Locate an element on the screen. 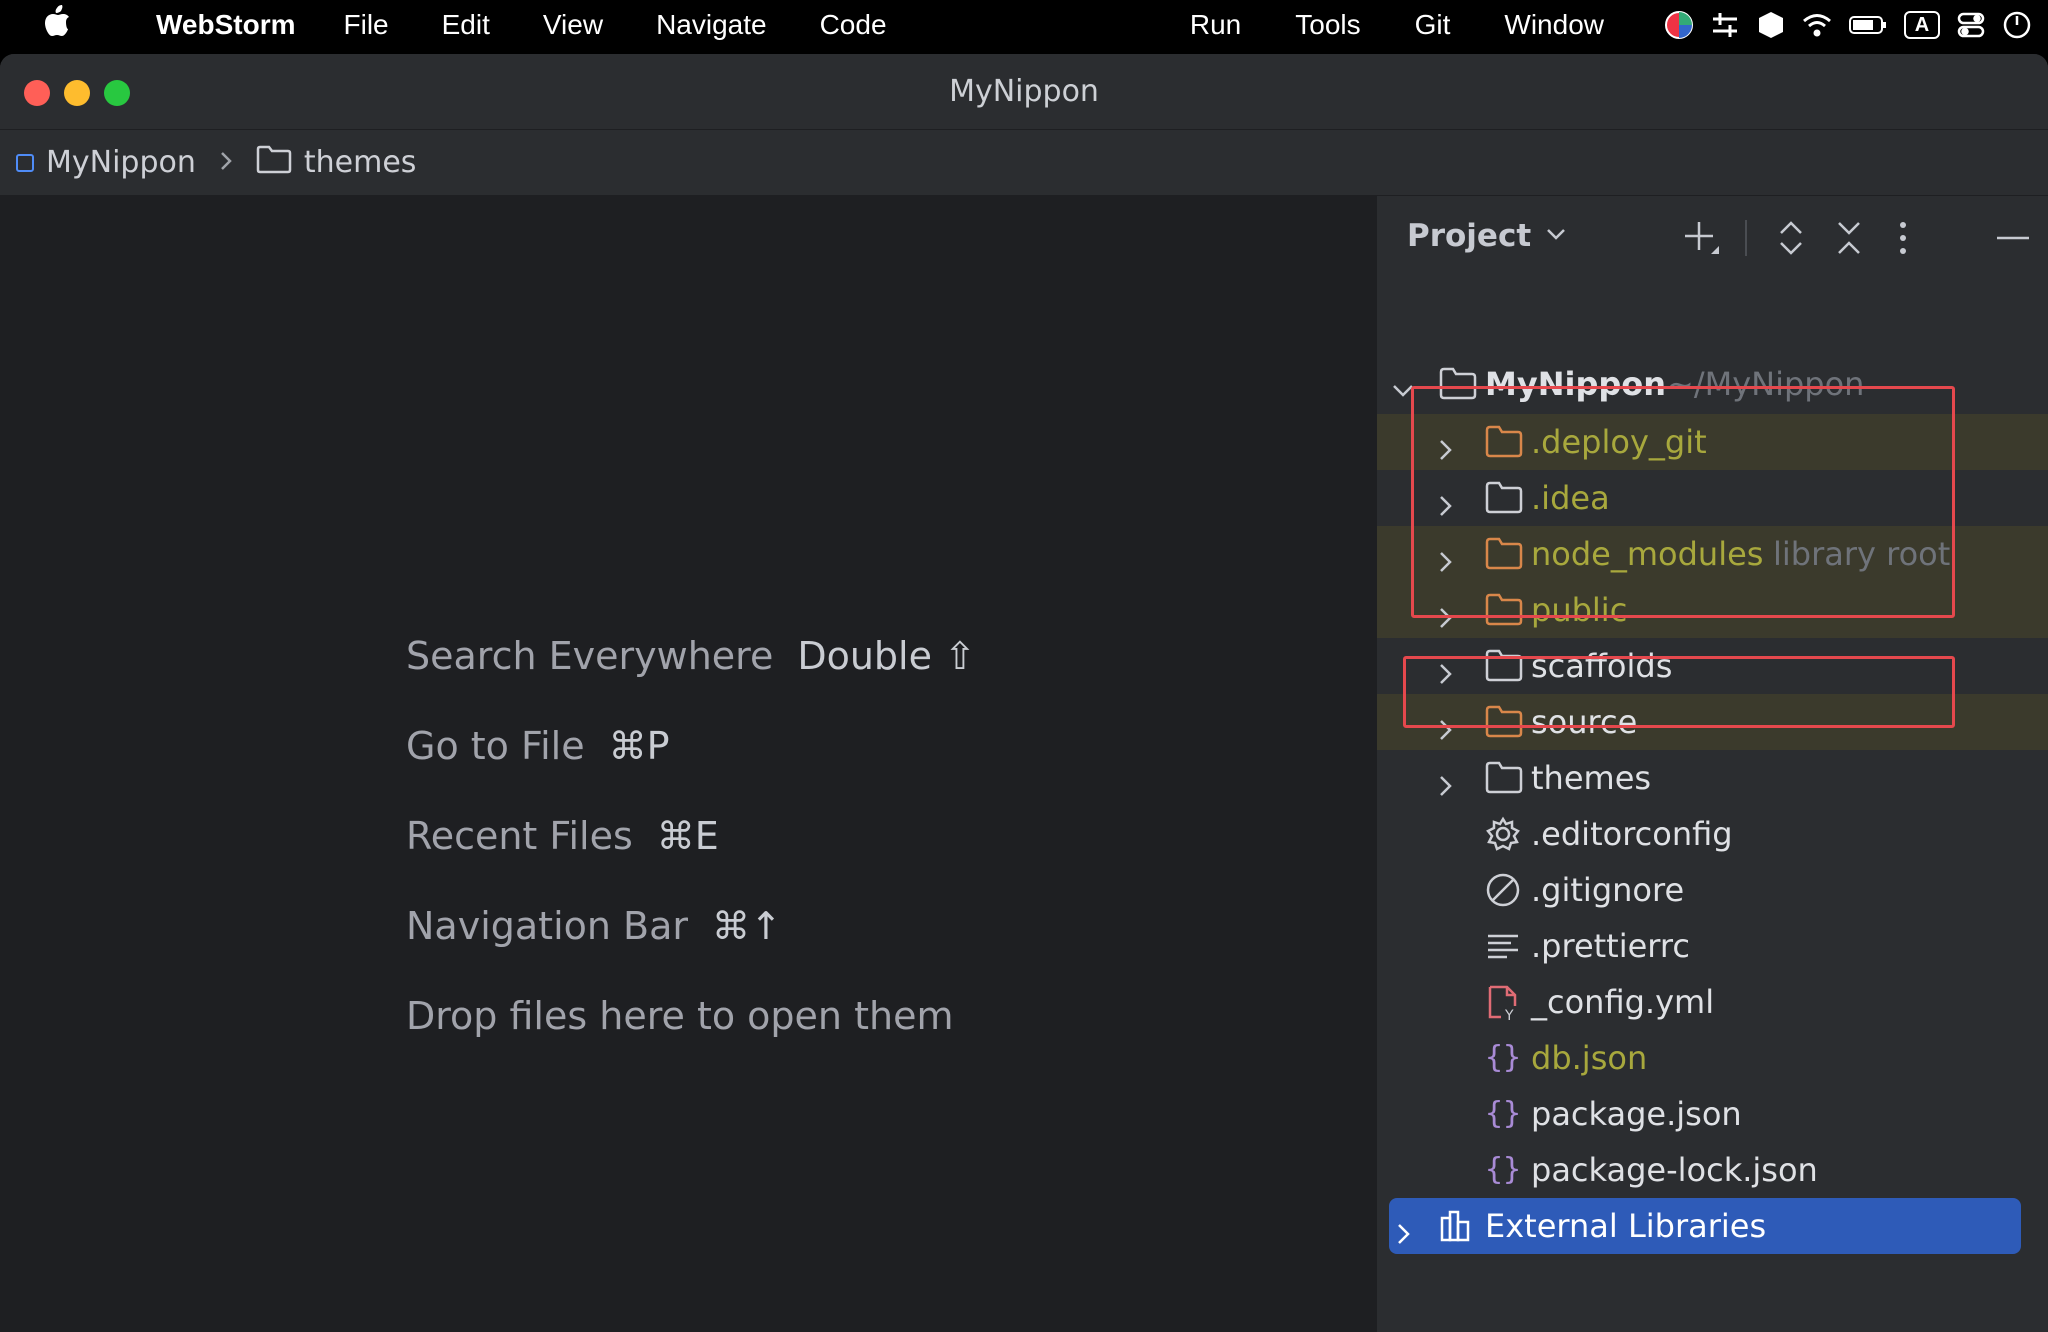 The image size is (2048, 1332). title-bar: MyNippon is located at coordinates (1024, 92).